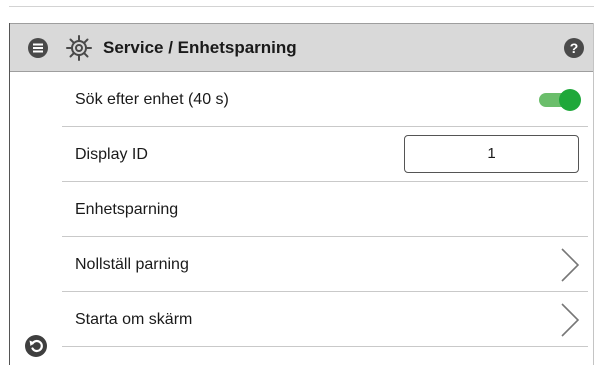  What do you see at coordinates (132, 264) in the screenshot?
I see `reset-pairing-label: Nollställ parning` at bounding box center [132, 264].